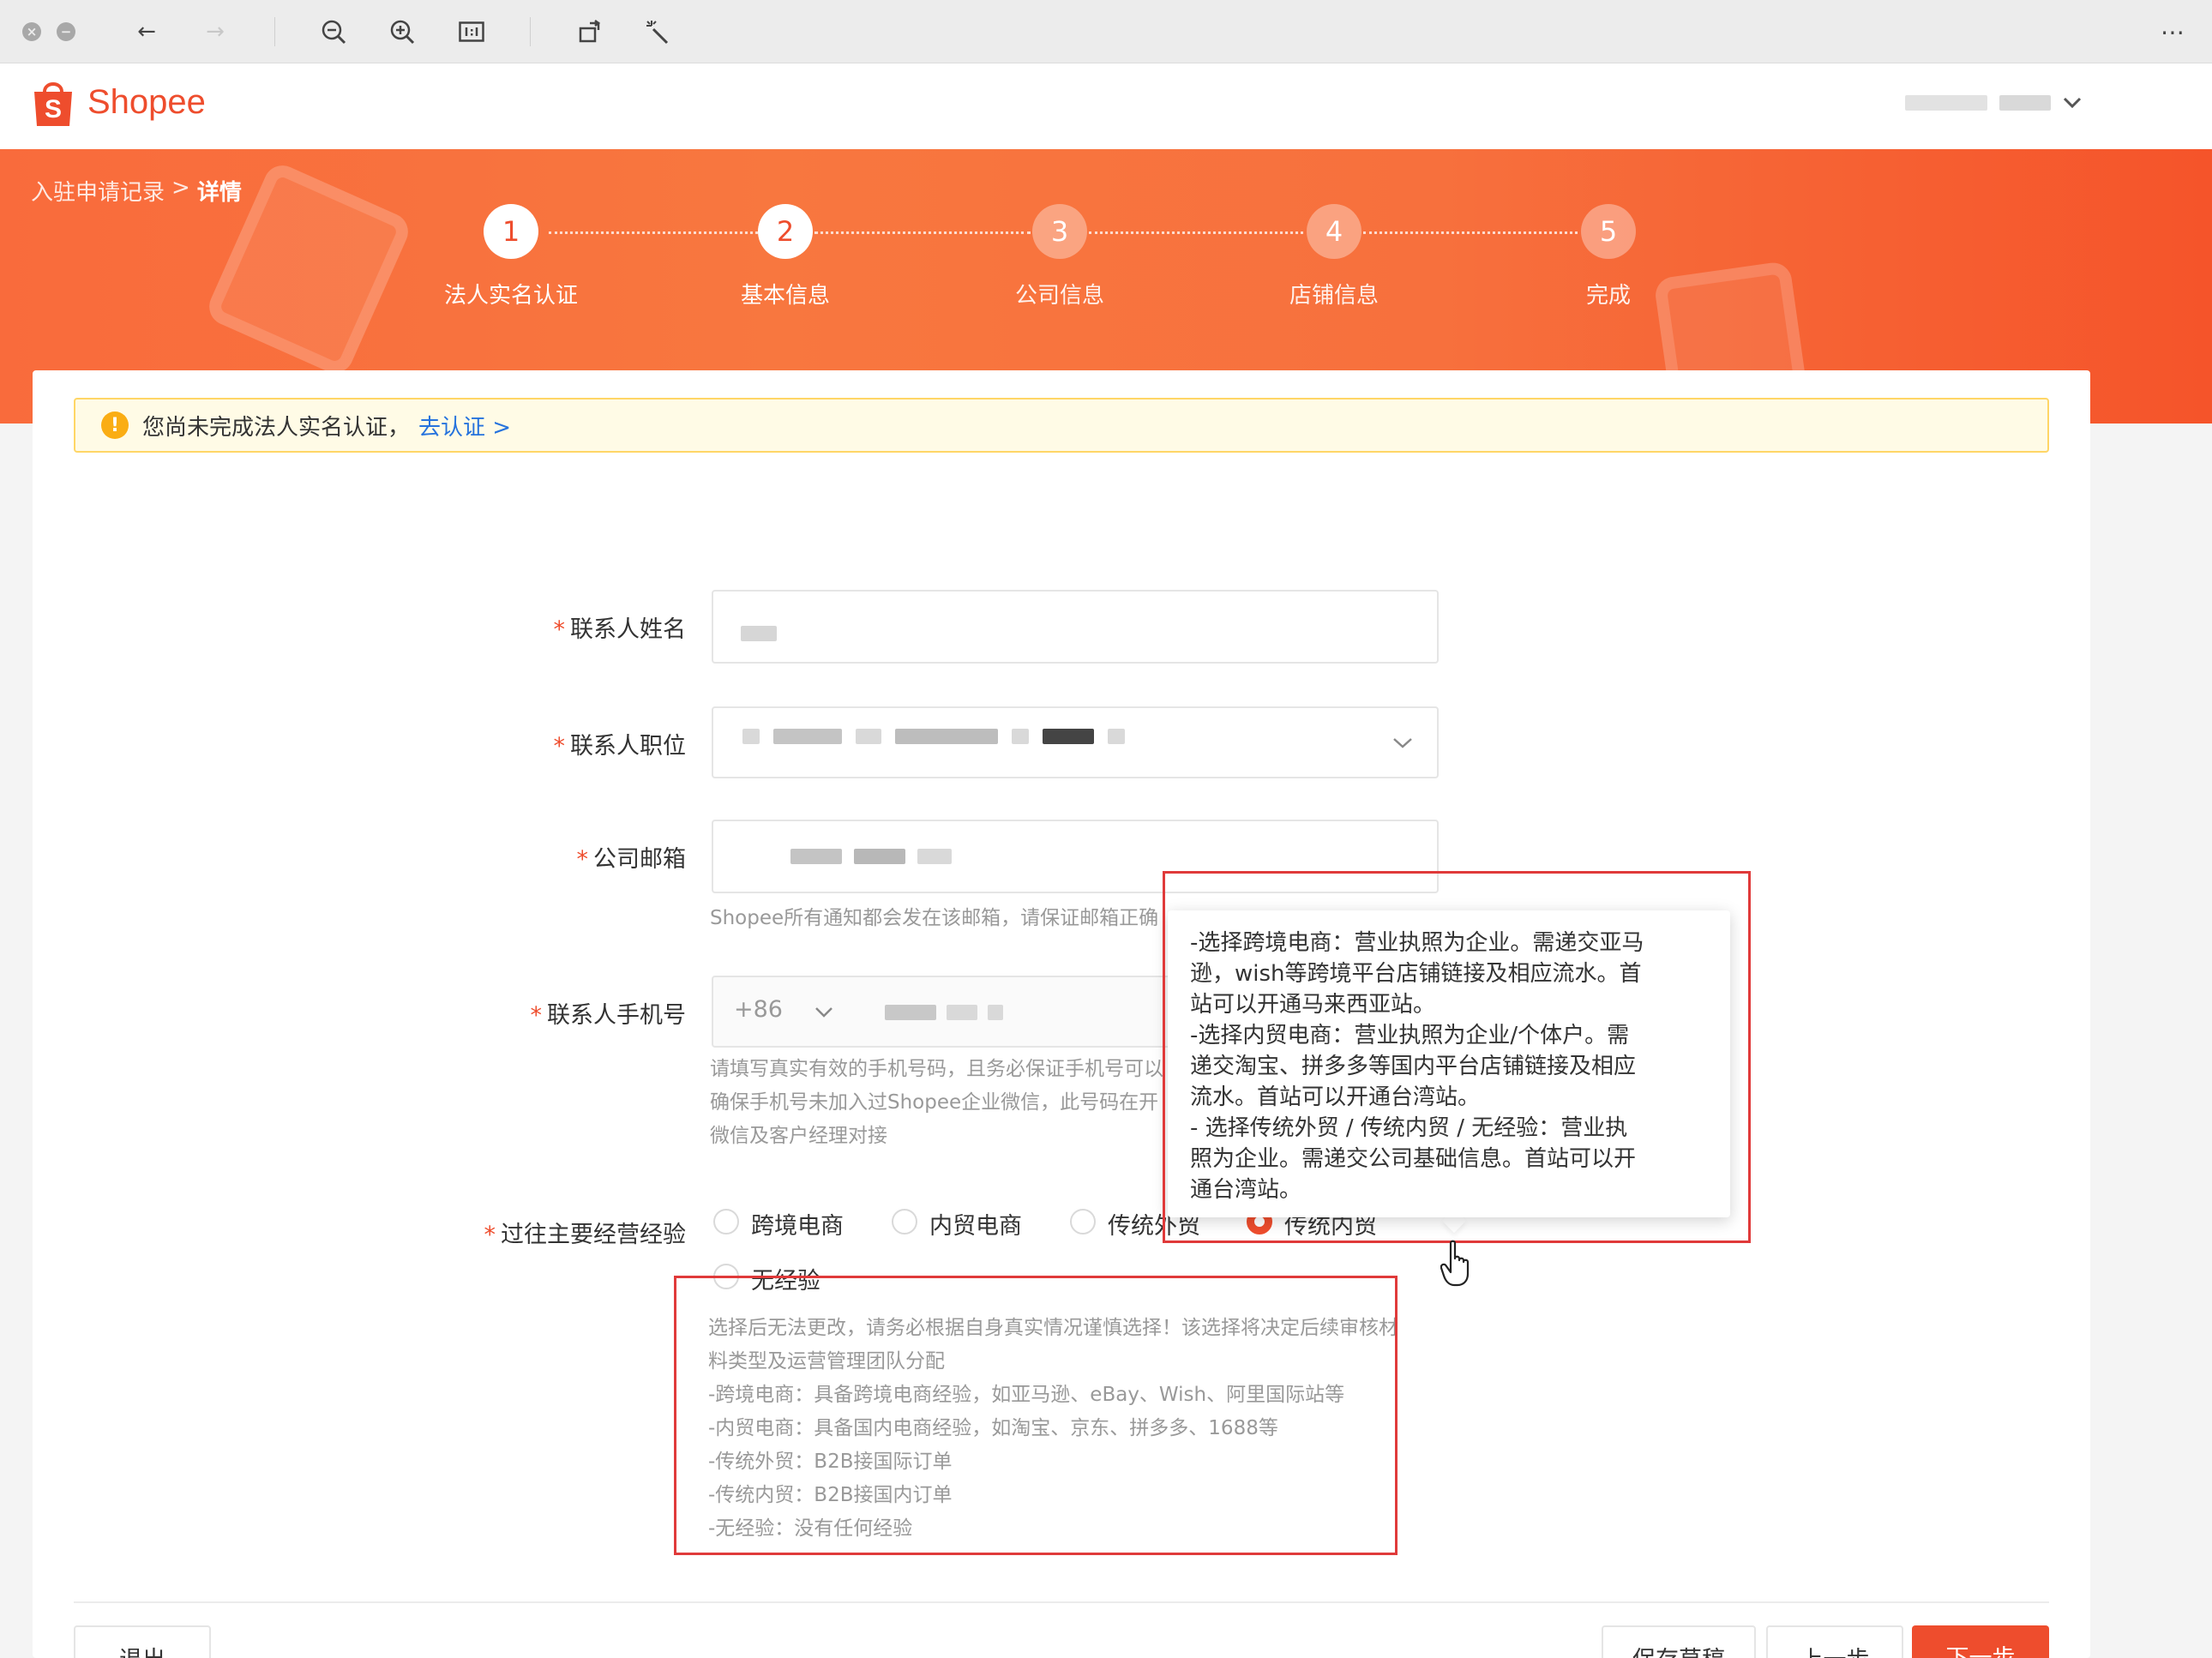 The width and height of the screenshot is (2212, 1658). What do you see at coordinates (936, 1069) in the screenshot?
I see `hint-line: 请填写真实有效的手机号码，且务必保证手机号可以` at bounding box center [936, 1069].